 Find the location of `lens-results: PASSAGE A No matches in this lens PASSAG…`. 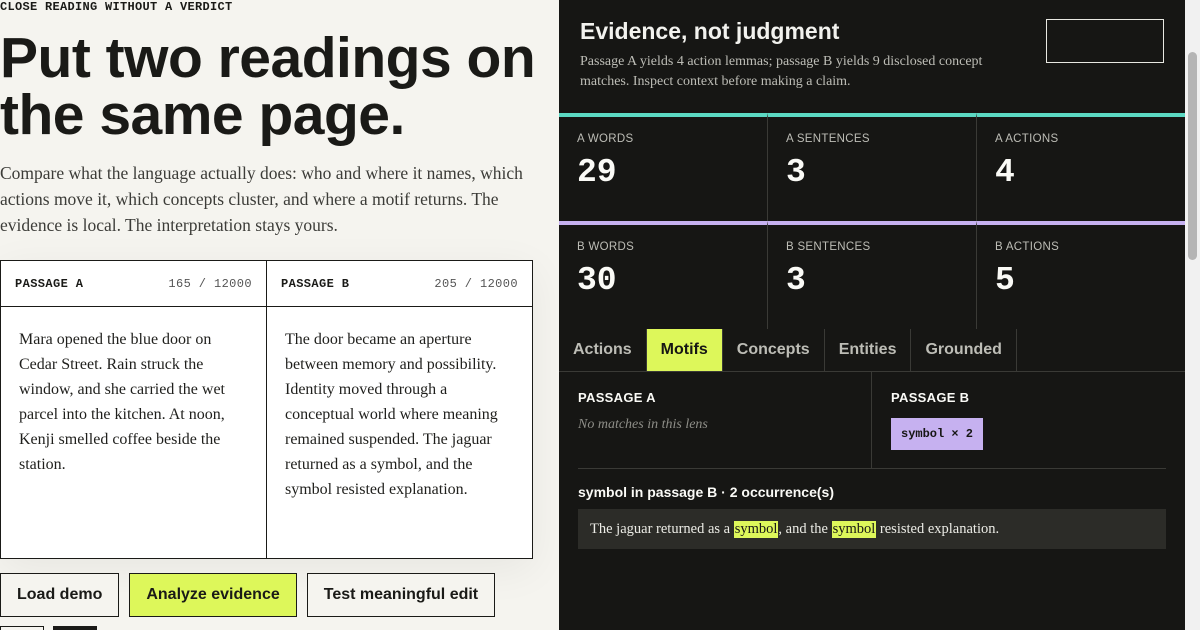

lens-results: PASSAGE A No matches in this lens PASSAG… is located at coordinates (872, 420).